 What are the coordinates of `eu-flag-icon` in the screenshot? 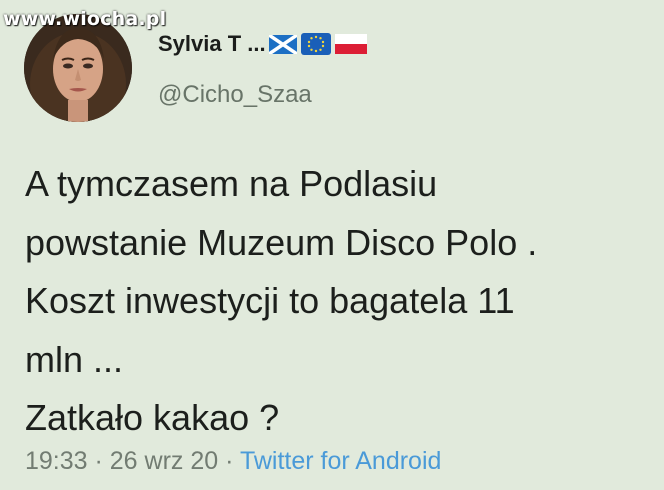 It's located at (315, 44).